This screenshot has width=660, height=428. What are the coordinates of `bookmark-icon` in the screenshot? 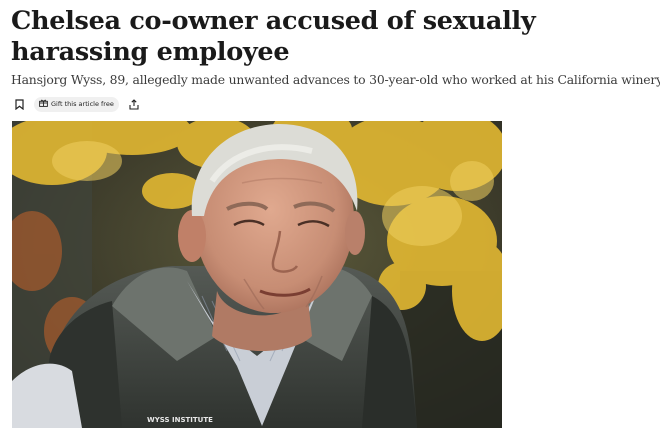 It's located at (19, 104).